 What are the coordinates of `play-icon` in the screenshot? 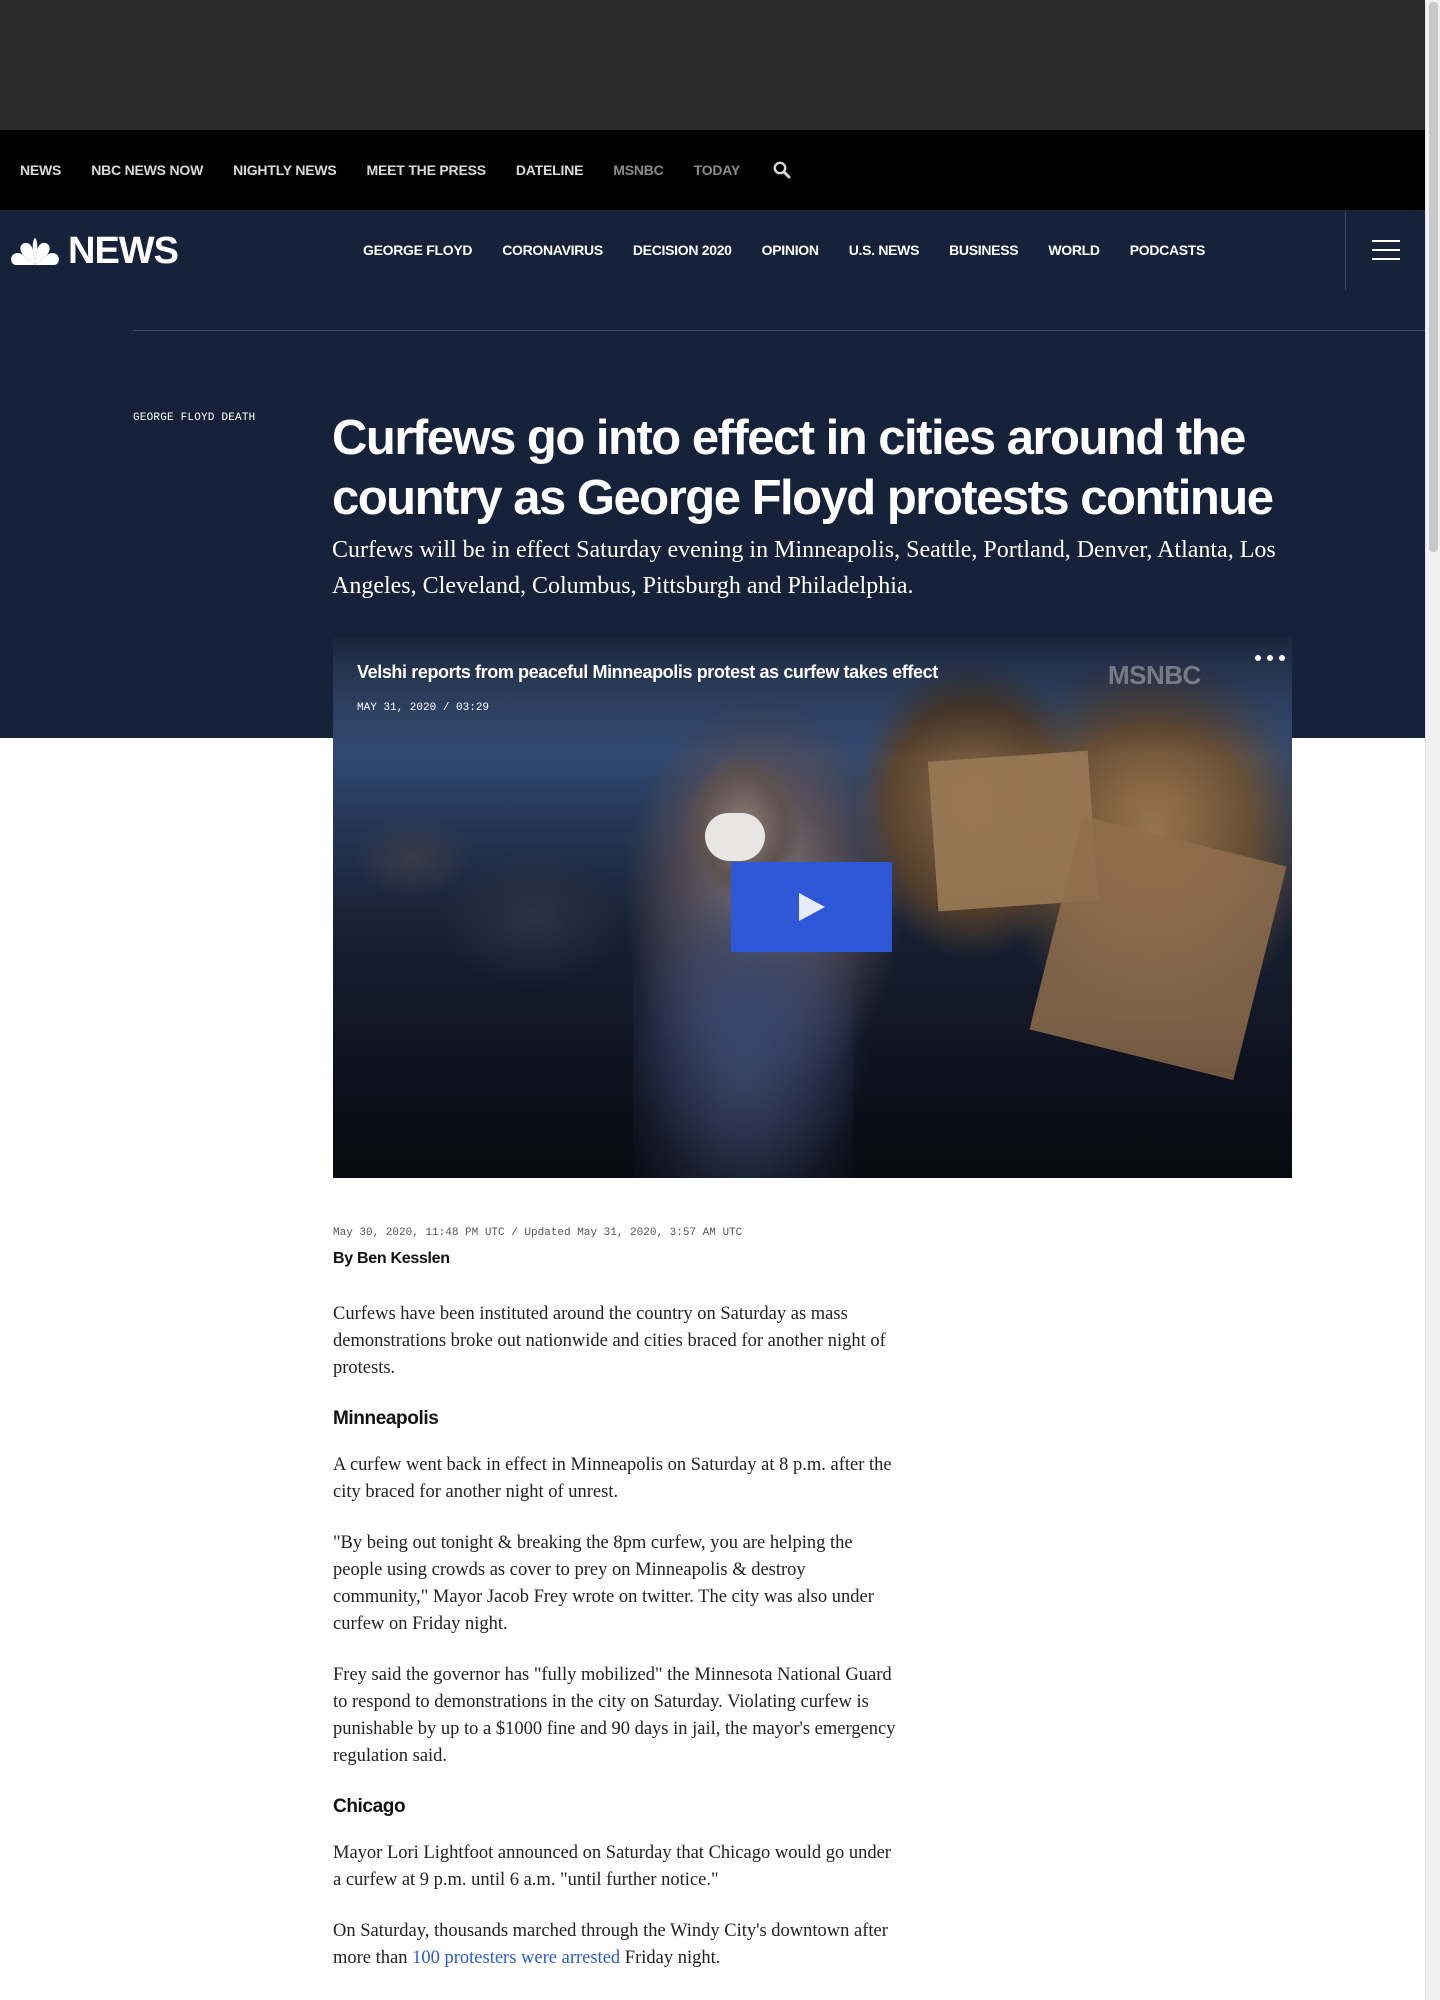 It's located at (811, 907).